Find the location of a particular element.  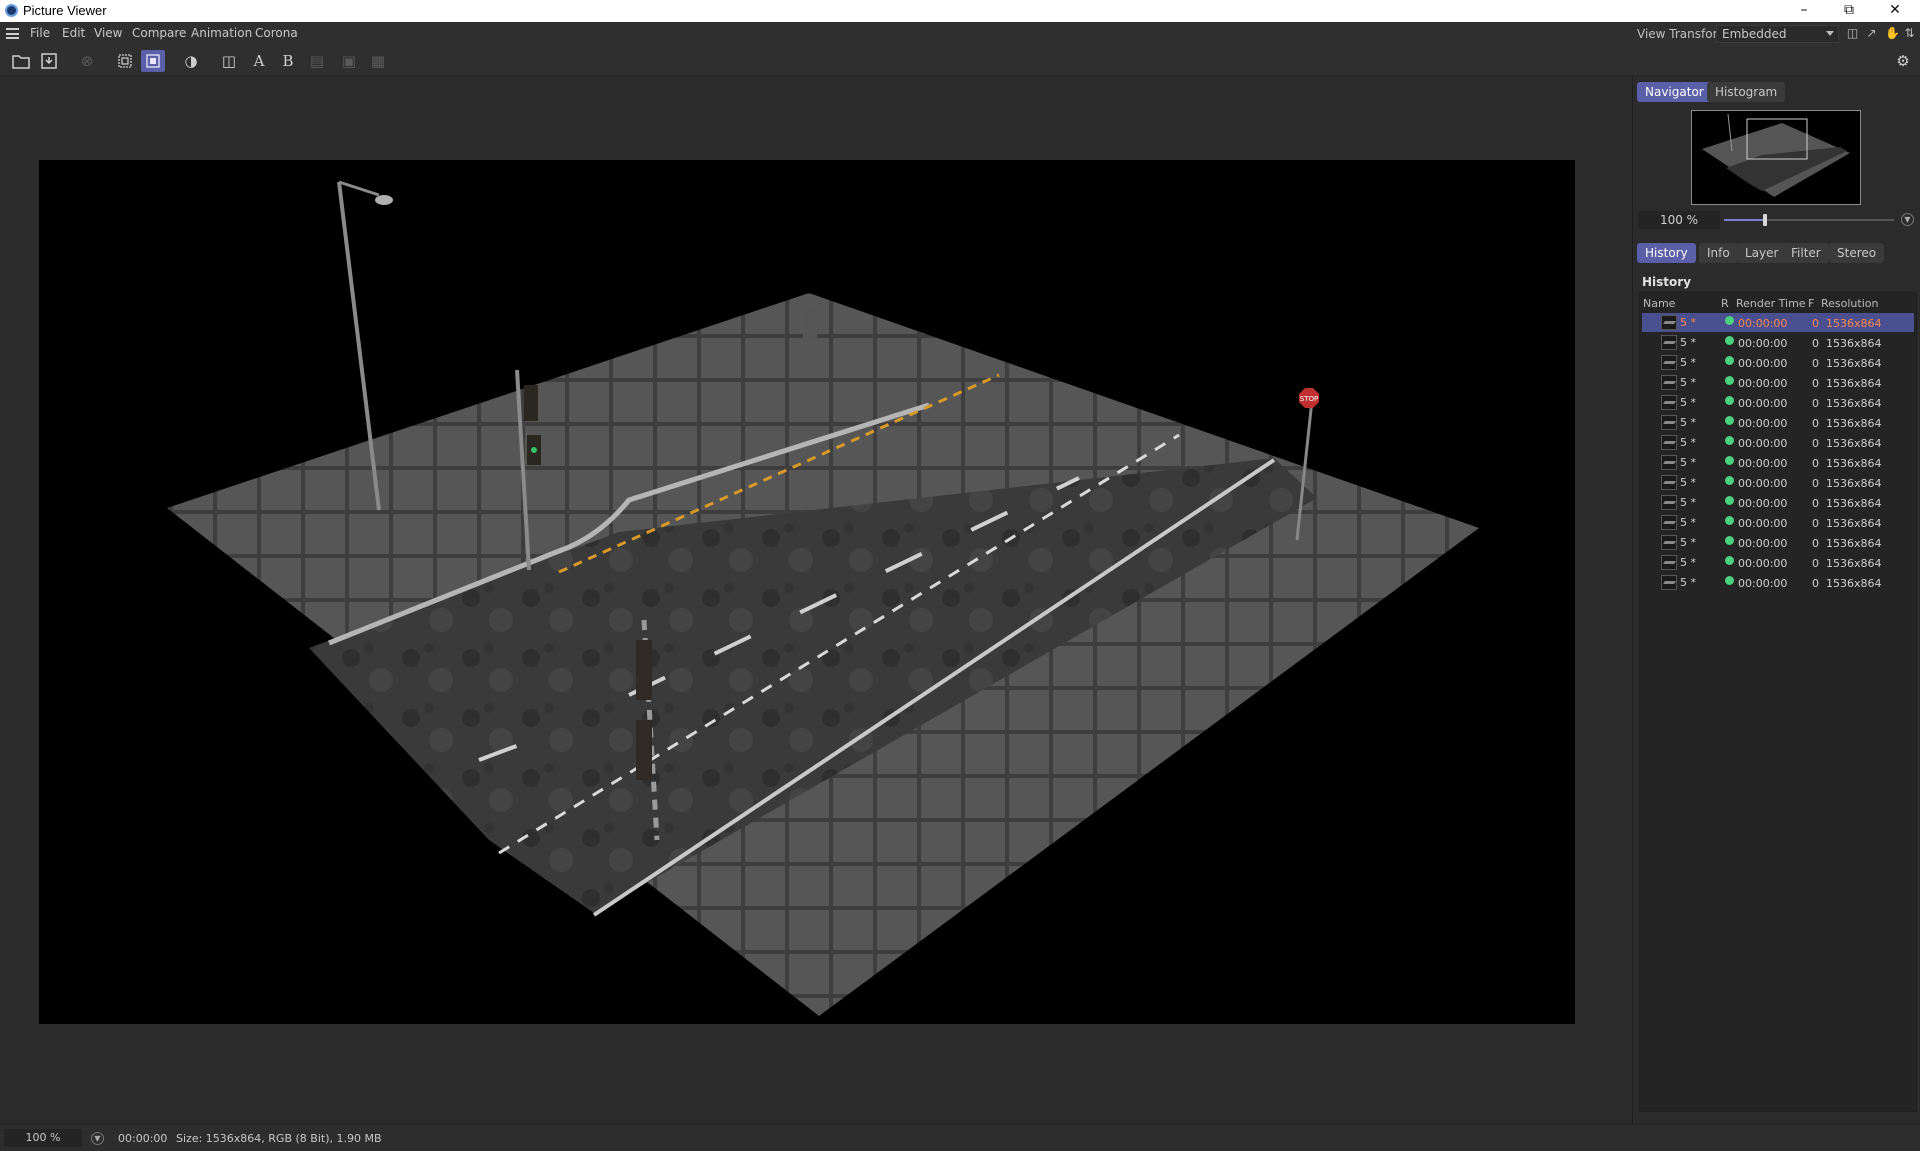

ab-compare-icon: ◫ is located at coordinates (229, 61).